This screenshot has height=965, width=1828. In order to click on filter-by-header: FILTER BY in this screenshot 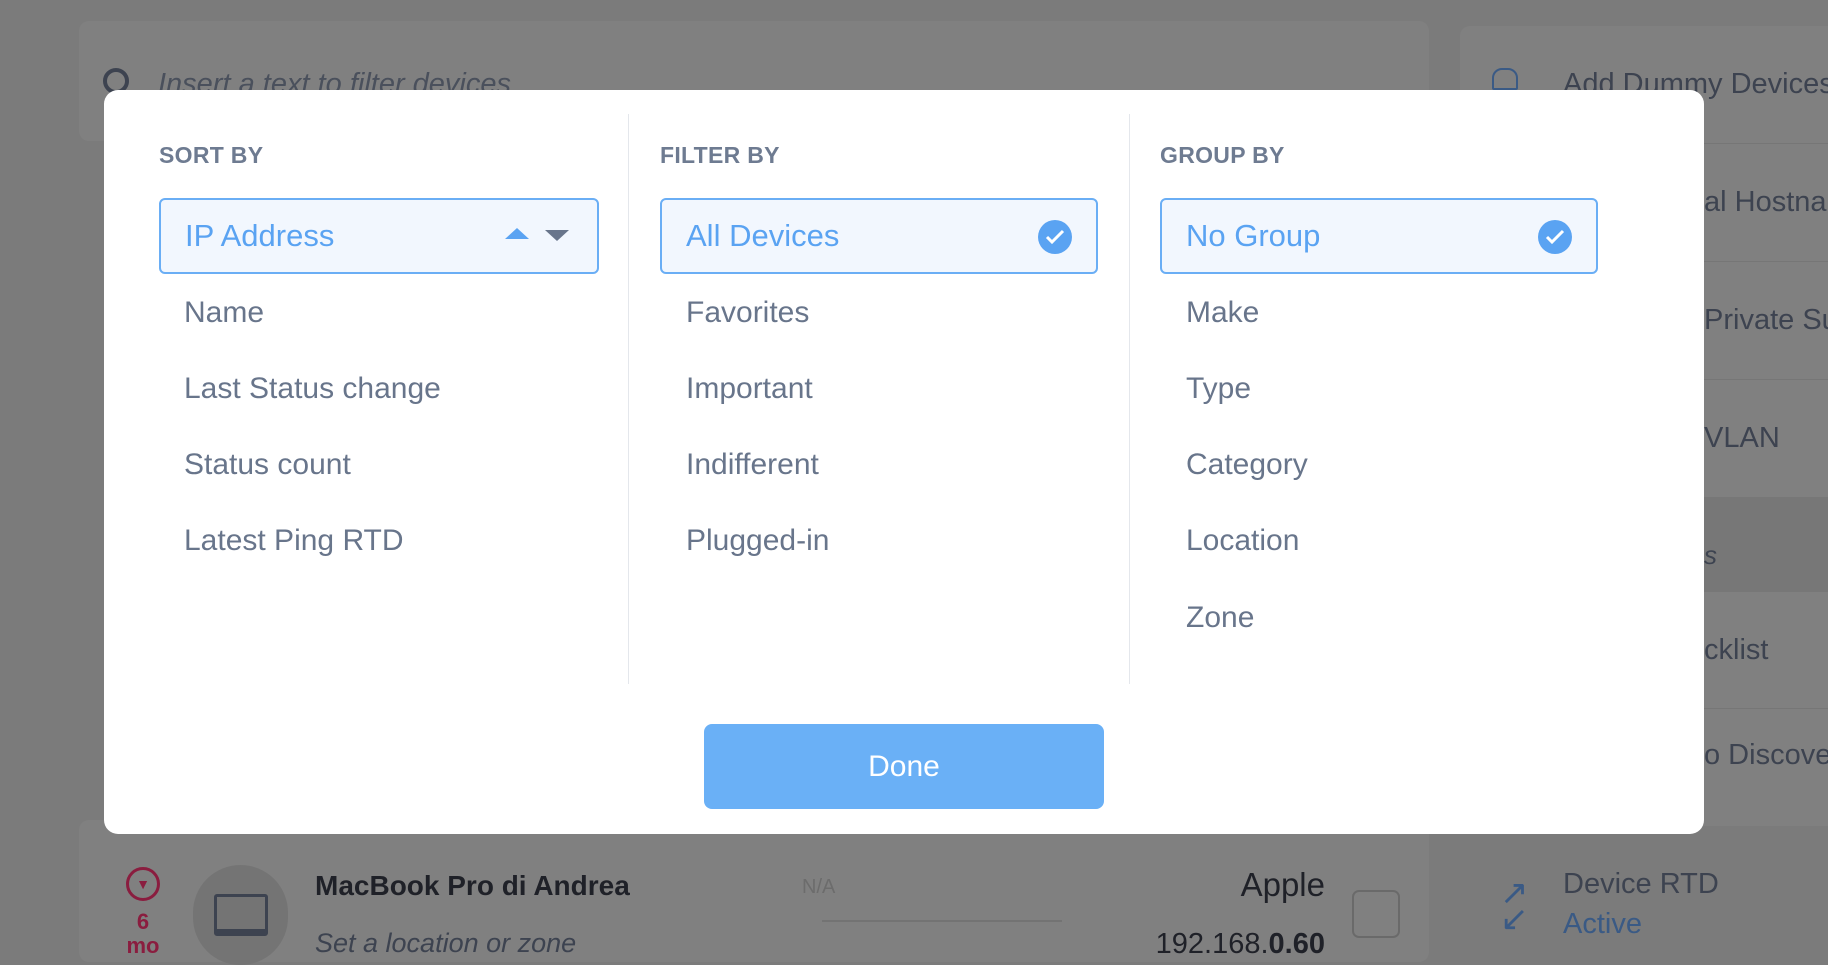, I will do `click(720, 155)`.